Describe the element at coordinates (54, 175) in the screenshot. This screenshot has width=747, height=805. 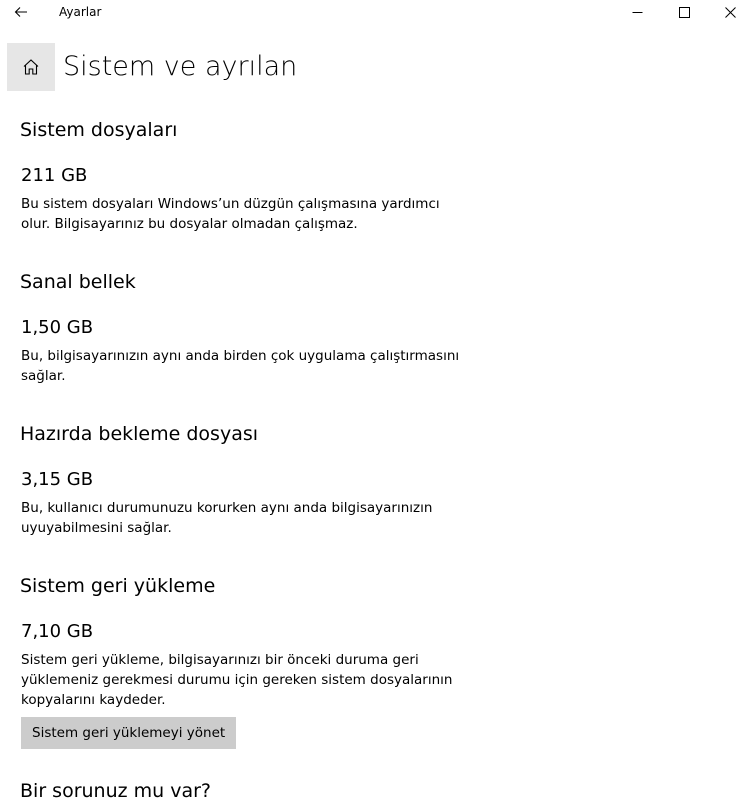
I see `size-value: 211 GB` at that location.